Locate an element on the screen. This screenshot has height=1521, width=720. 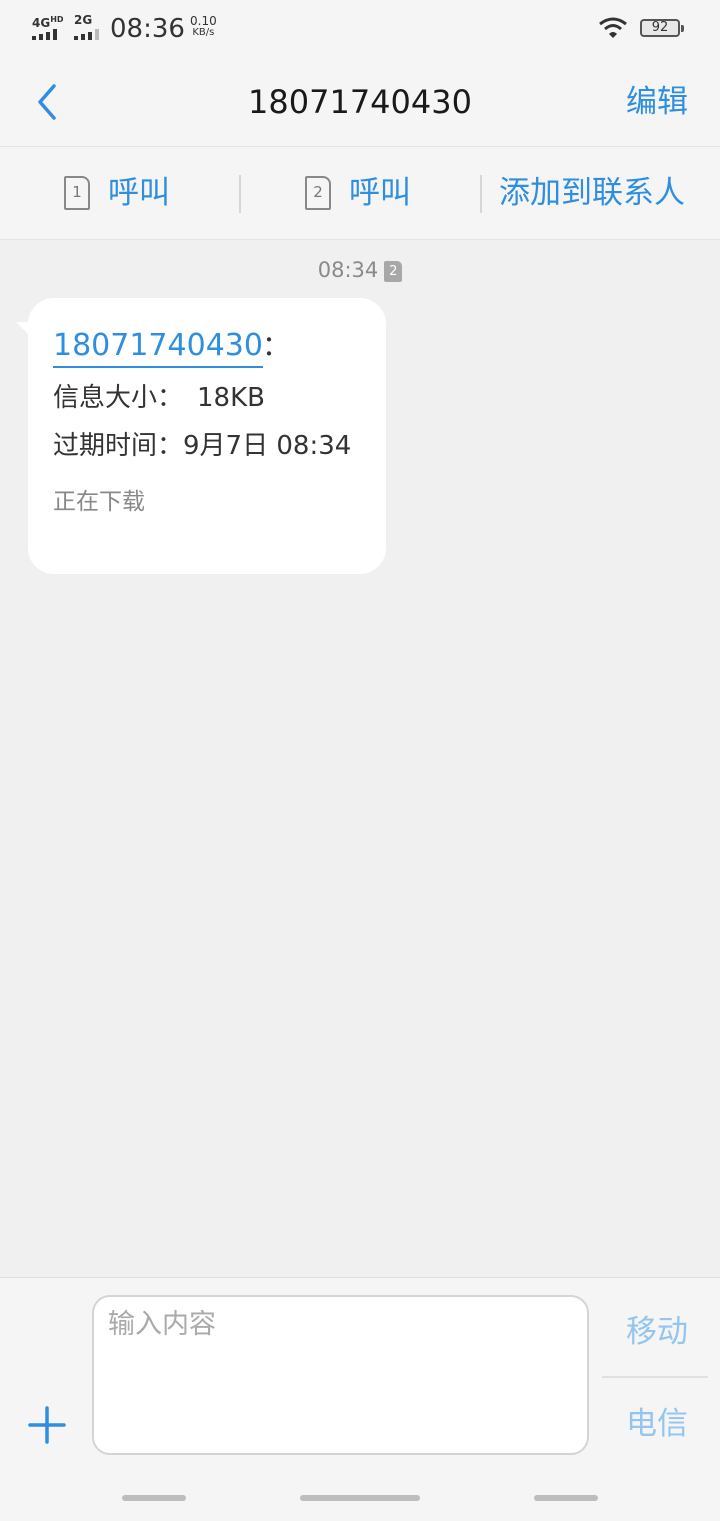
nav-gesture-left is located at coordinates (154, 1498).